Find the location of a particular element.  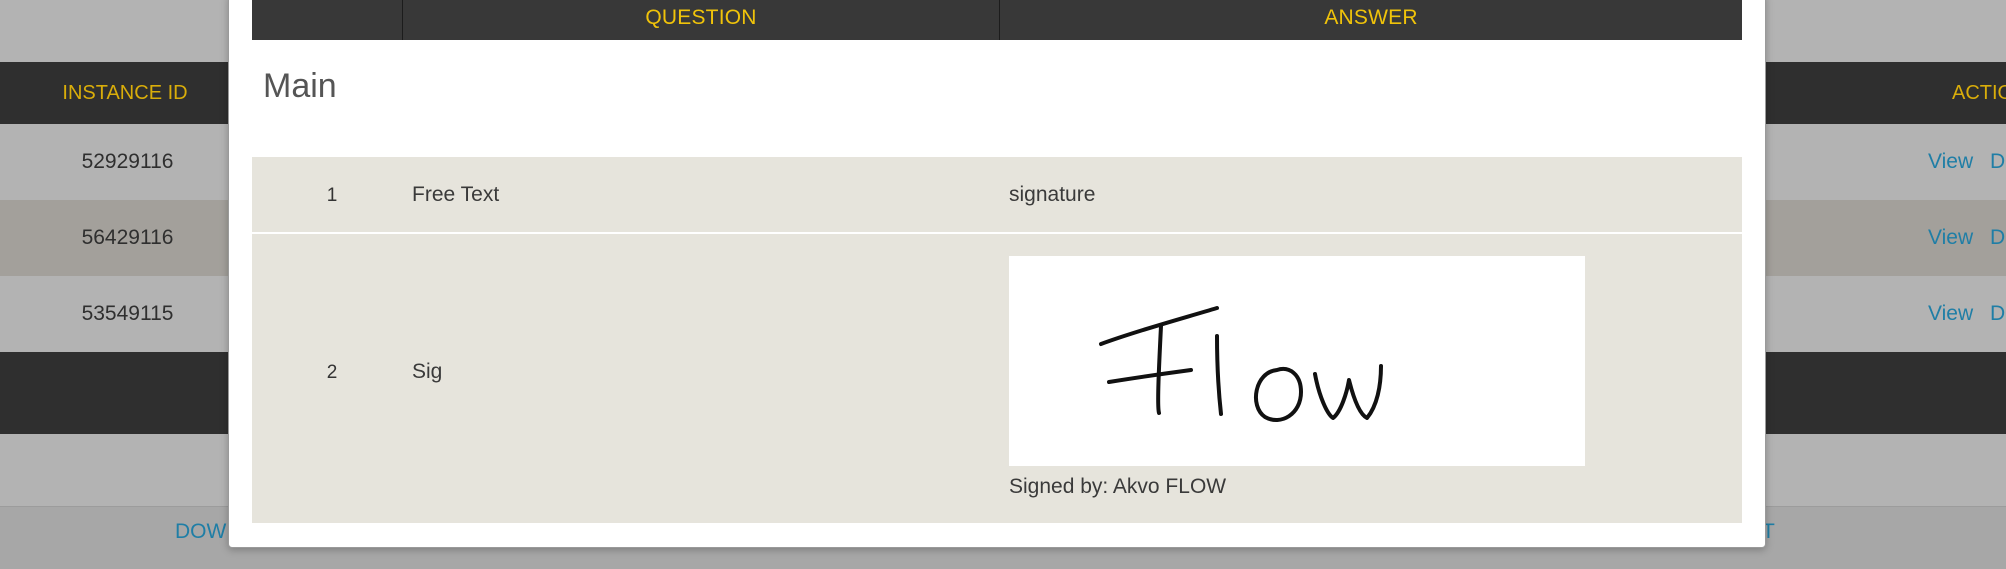

question-number: 2 is located at coordinates (332, 372).